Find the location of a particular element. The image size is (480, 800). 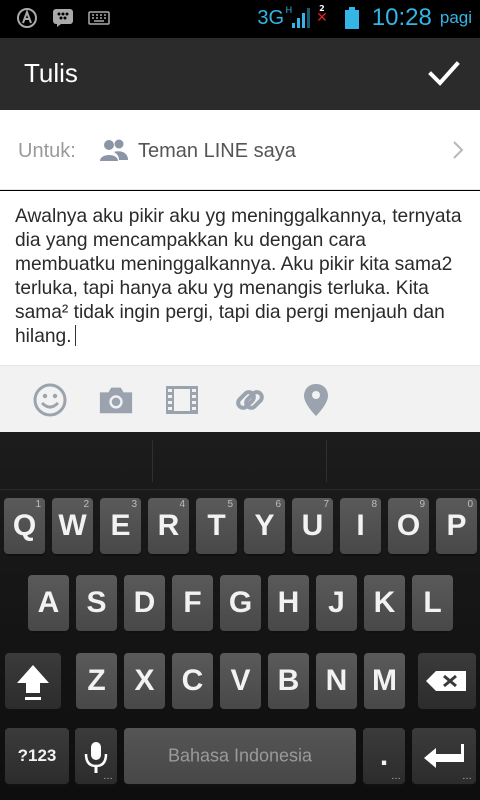

space-key: Bahasa Indonesia is located at coordinates (240, 756).